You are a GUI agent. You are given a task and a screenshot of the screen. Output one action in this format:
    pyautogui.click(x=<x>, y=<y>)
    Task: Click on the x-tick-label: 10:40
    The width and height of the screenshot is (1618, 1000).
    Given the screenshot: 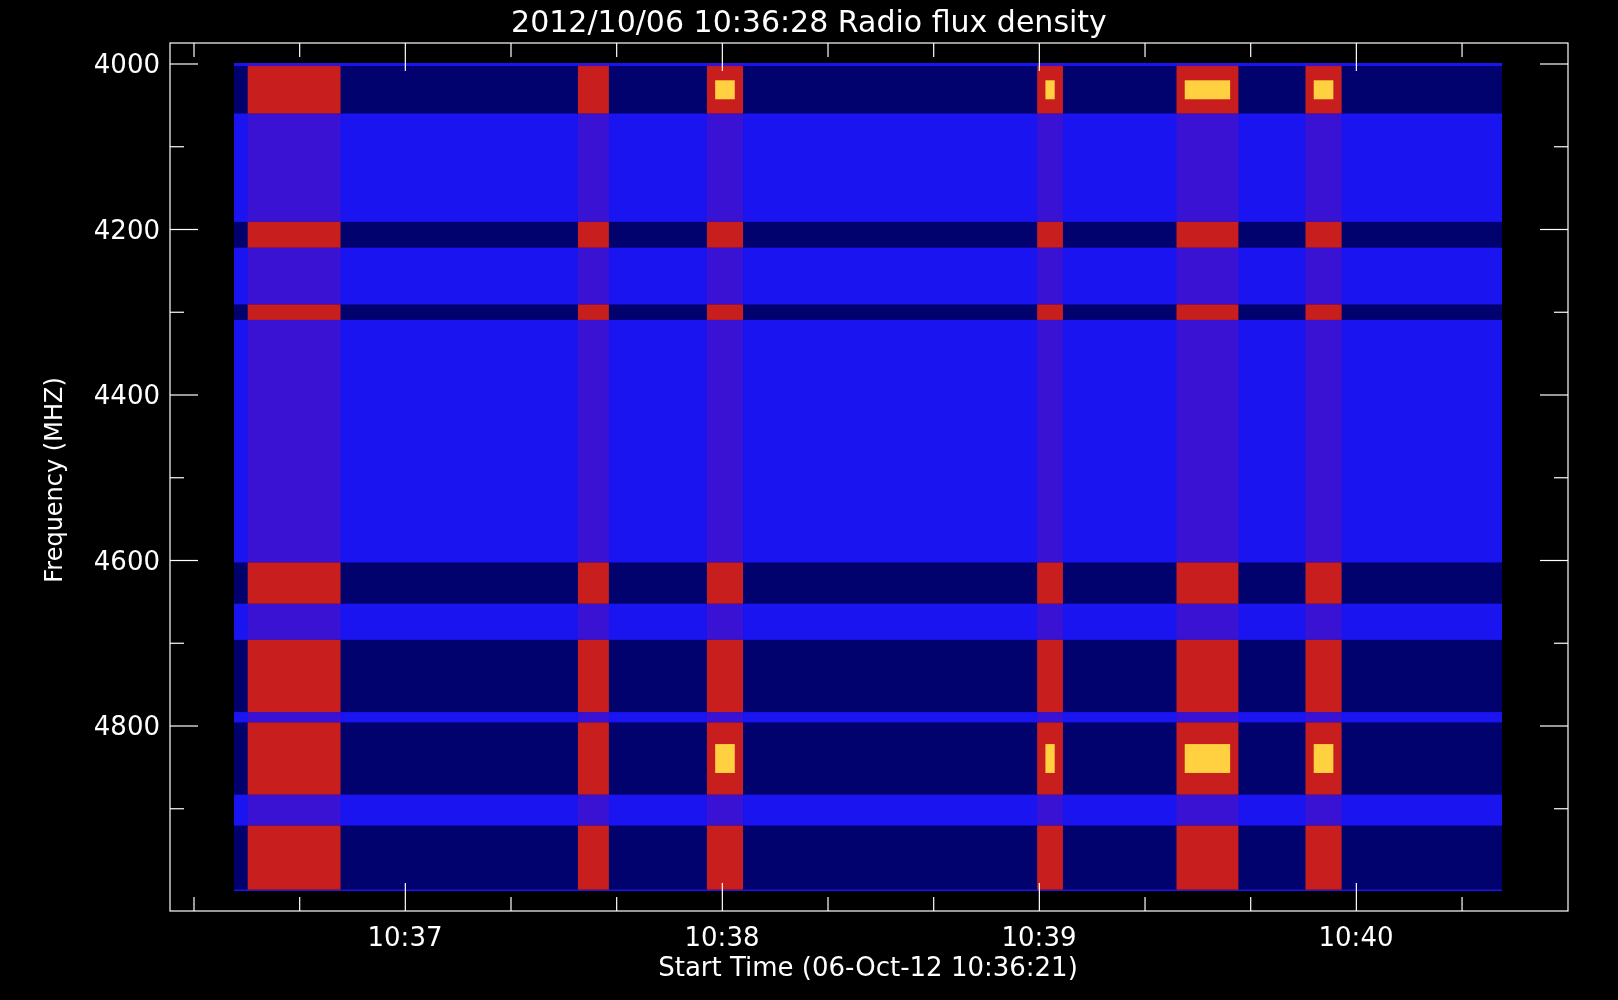 What is the action you would take?
    pyautogui.click(x=1356, y=937)
    